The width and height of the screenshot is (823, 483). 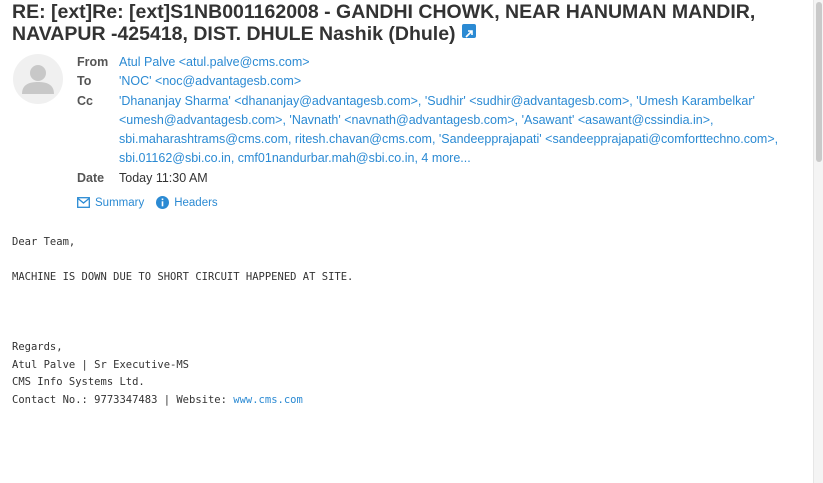 I want to click on view-links: Summary Headers, so click(x=153, y=202).